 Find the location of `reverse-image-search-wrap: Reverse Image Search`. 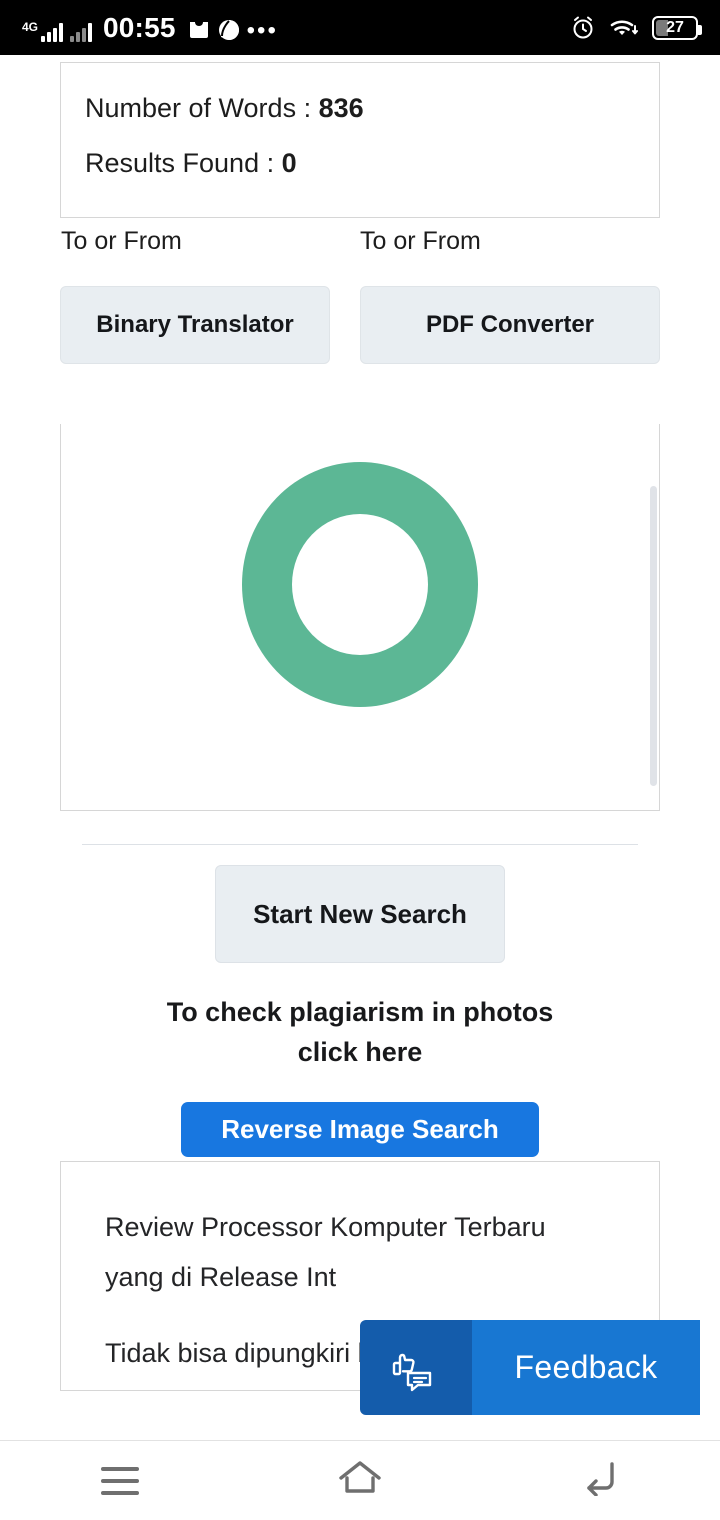

reverse-image-search-wrap: Reverse Image Search is located at coordinates (360, 1129).